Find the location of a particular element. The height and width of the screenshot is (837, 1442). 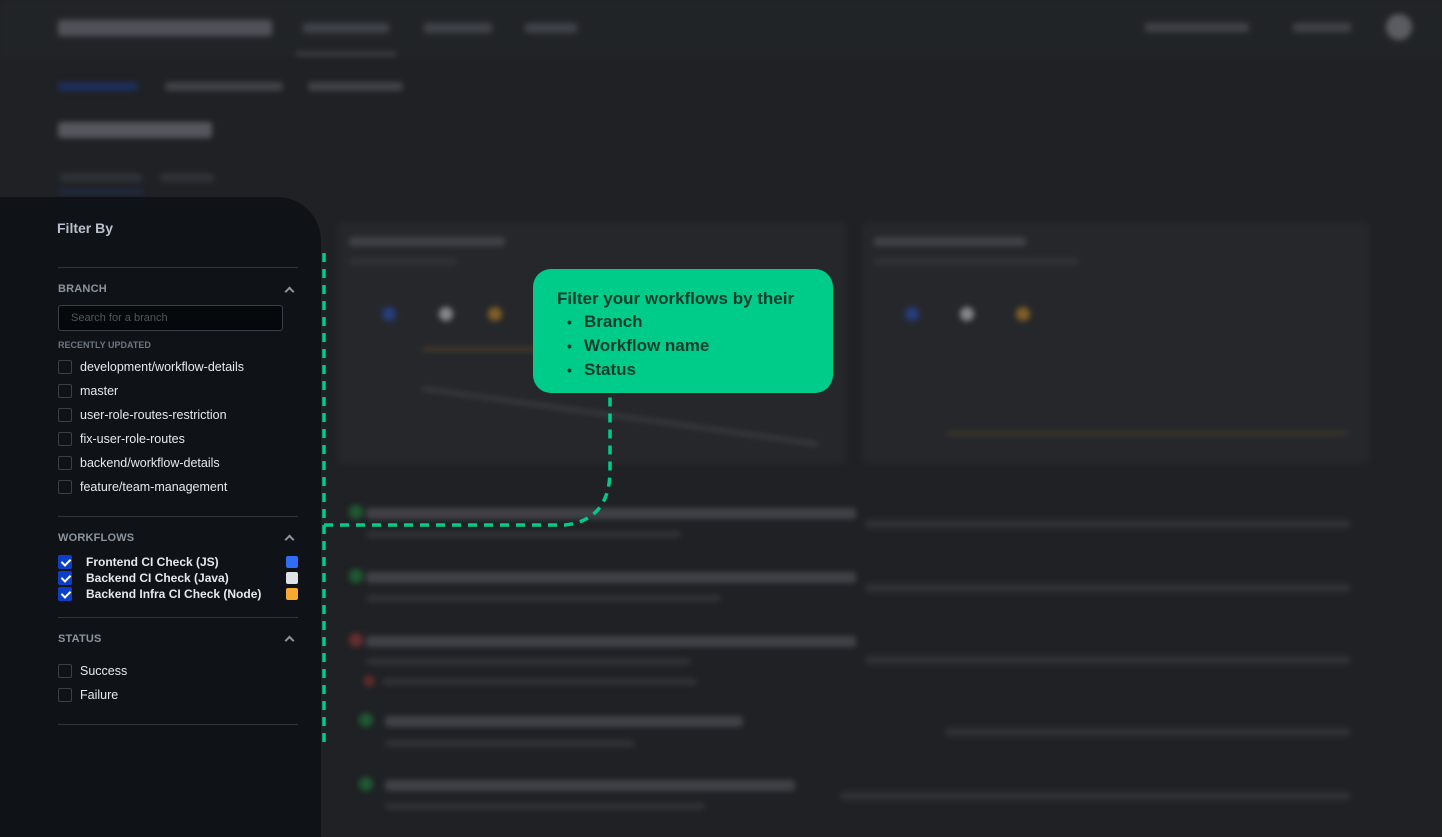

tour-tooltip-list: Branch Workflow name Status is located at coordinates (683, 346).